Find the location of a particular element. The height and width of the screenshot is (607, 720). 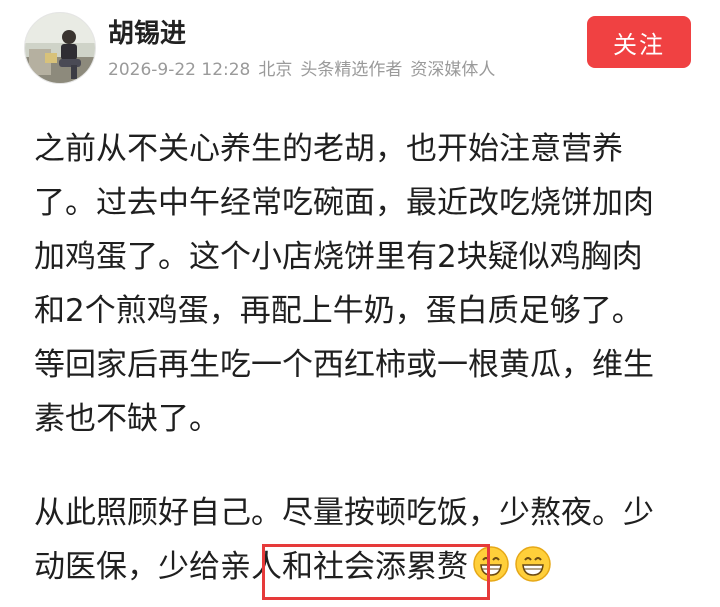

post-location: 北京 is located at coordinates (275, 70).